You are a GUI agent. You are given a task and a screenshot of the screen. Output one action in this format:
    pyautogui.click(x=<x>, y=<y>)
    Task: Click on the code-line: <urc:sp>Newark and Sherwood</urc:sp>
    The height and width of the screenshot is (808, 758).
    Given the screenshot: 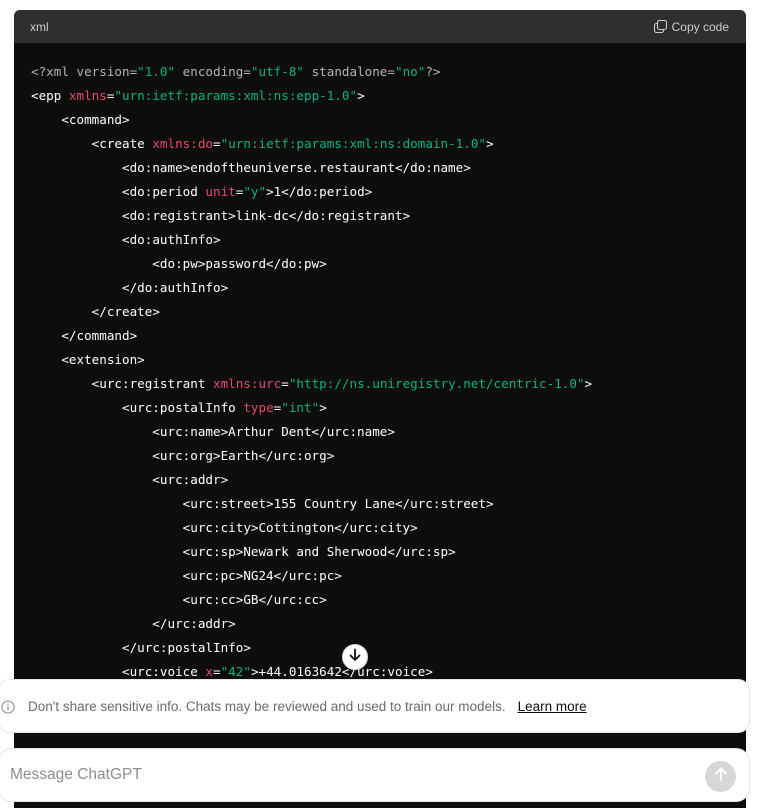 What is the action you would take?
    pyautogui.click(x=388, y=552)
    